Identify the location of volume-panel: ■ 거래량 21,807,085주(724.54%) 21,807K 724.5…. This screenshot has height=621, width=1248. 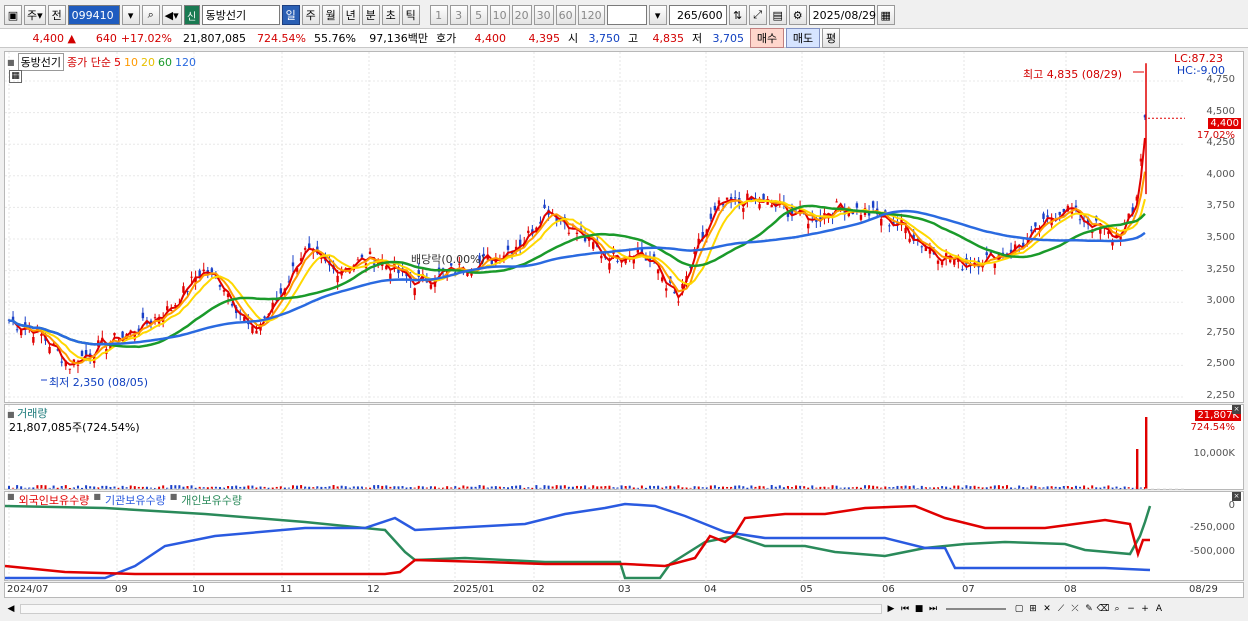
(624, 447).